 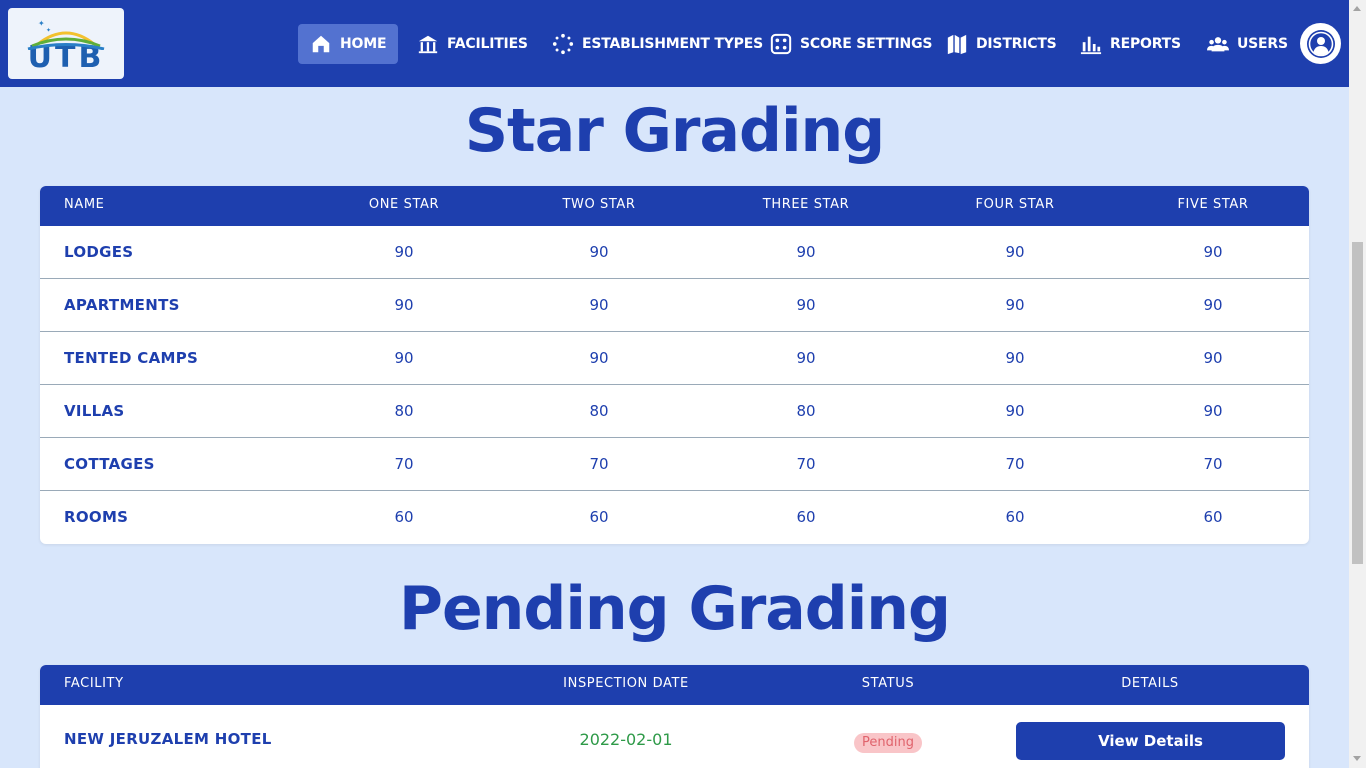 What do you see at coordinates (626, 683) in the screenshot?
I see `col-header-inspection-date: INSPECTION DATE` at bounding box center [626, 683].